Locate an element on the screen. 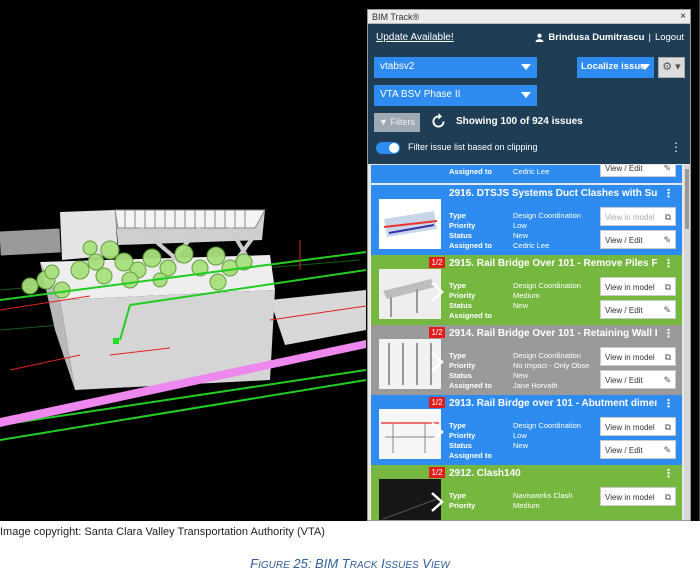 This screenshot has height=574, width=700. issue-count-text: Showing 100 of 924 issues is located at coordinates (519, 121).